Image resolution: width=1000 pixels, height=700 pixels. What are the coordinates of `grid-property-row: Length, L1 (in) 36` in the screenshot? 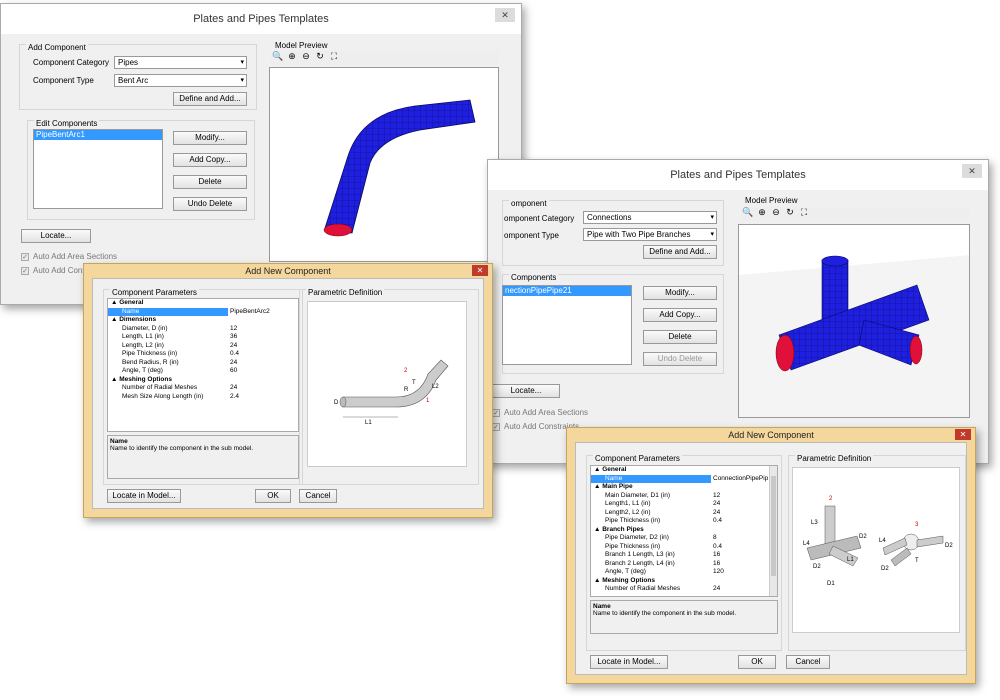 It's located at (203, 337).